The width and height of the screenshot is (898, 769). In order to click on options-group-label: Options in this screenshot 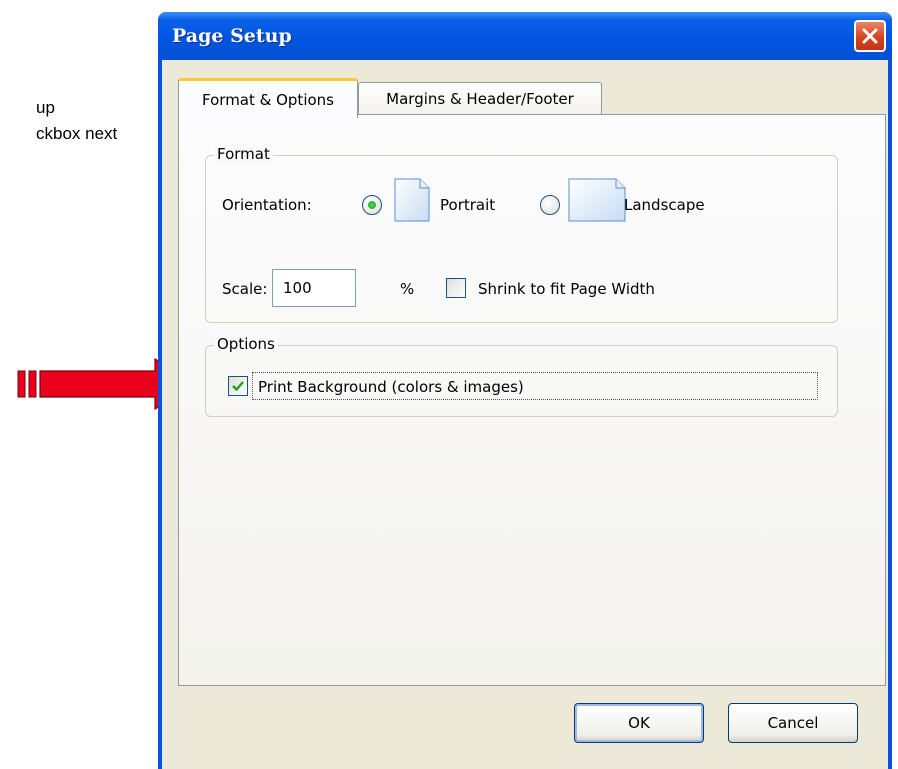, I will do `click(246, 344)`.